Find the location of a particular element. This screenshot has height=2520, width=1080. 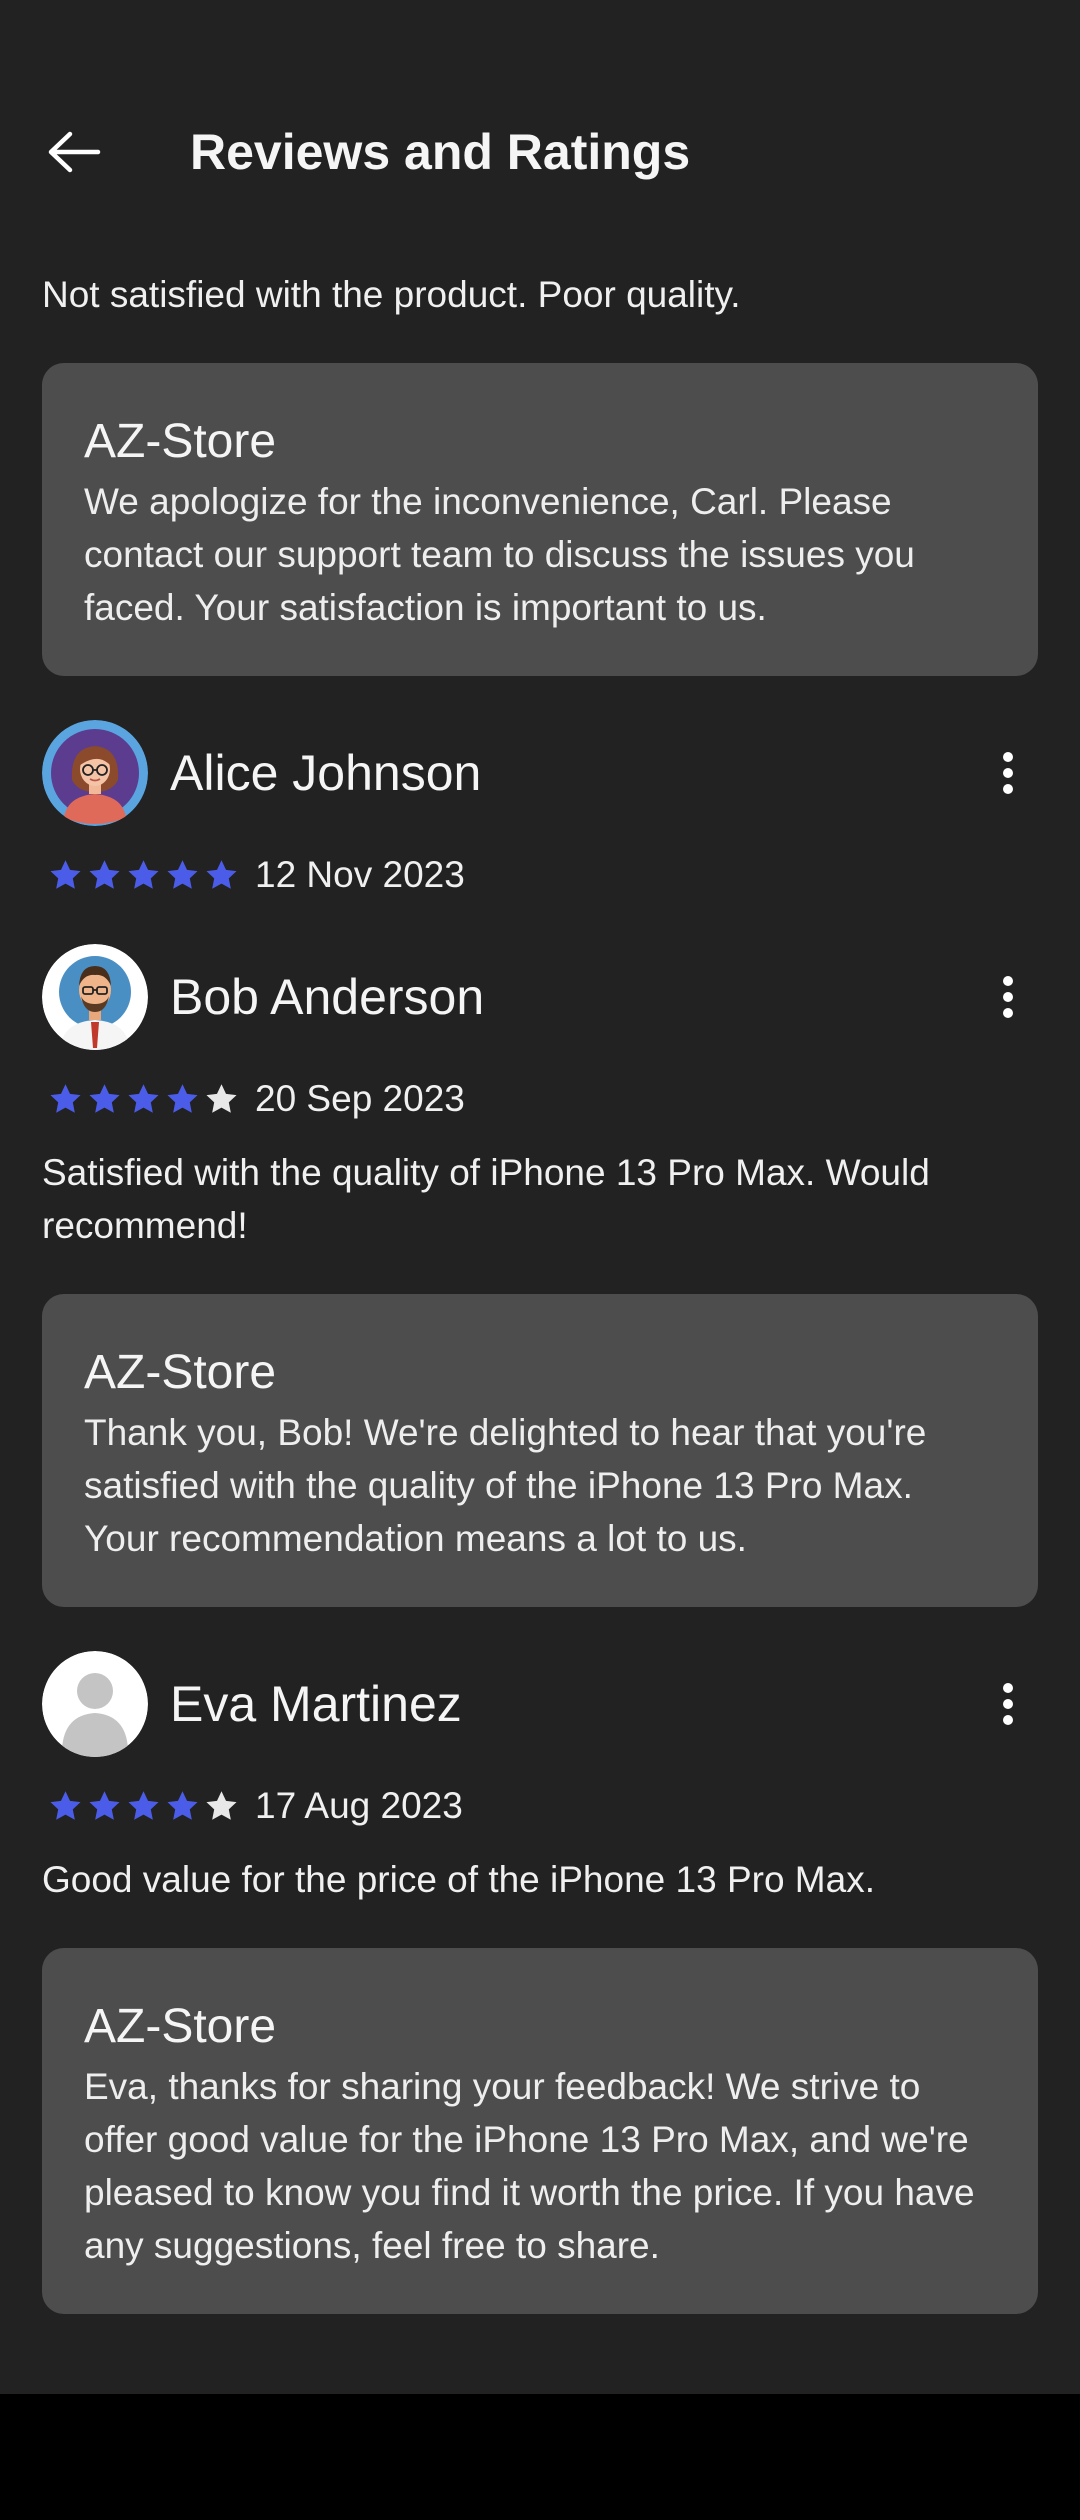

reviewer-name: Alice Johnson is located at coordinates (326, 773).